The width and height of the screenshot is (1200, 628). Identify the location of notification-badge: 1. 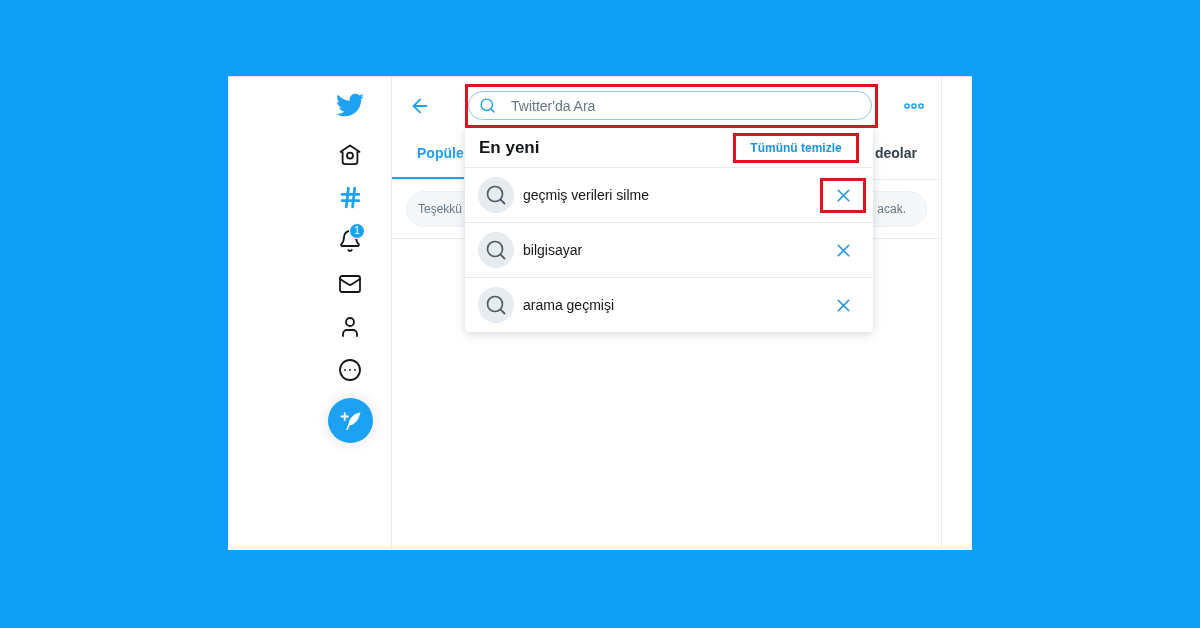
(357, 231).